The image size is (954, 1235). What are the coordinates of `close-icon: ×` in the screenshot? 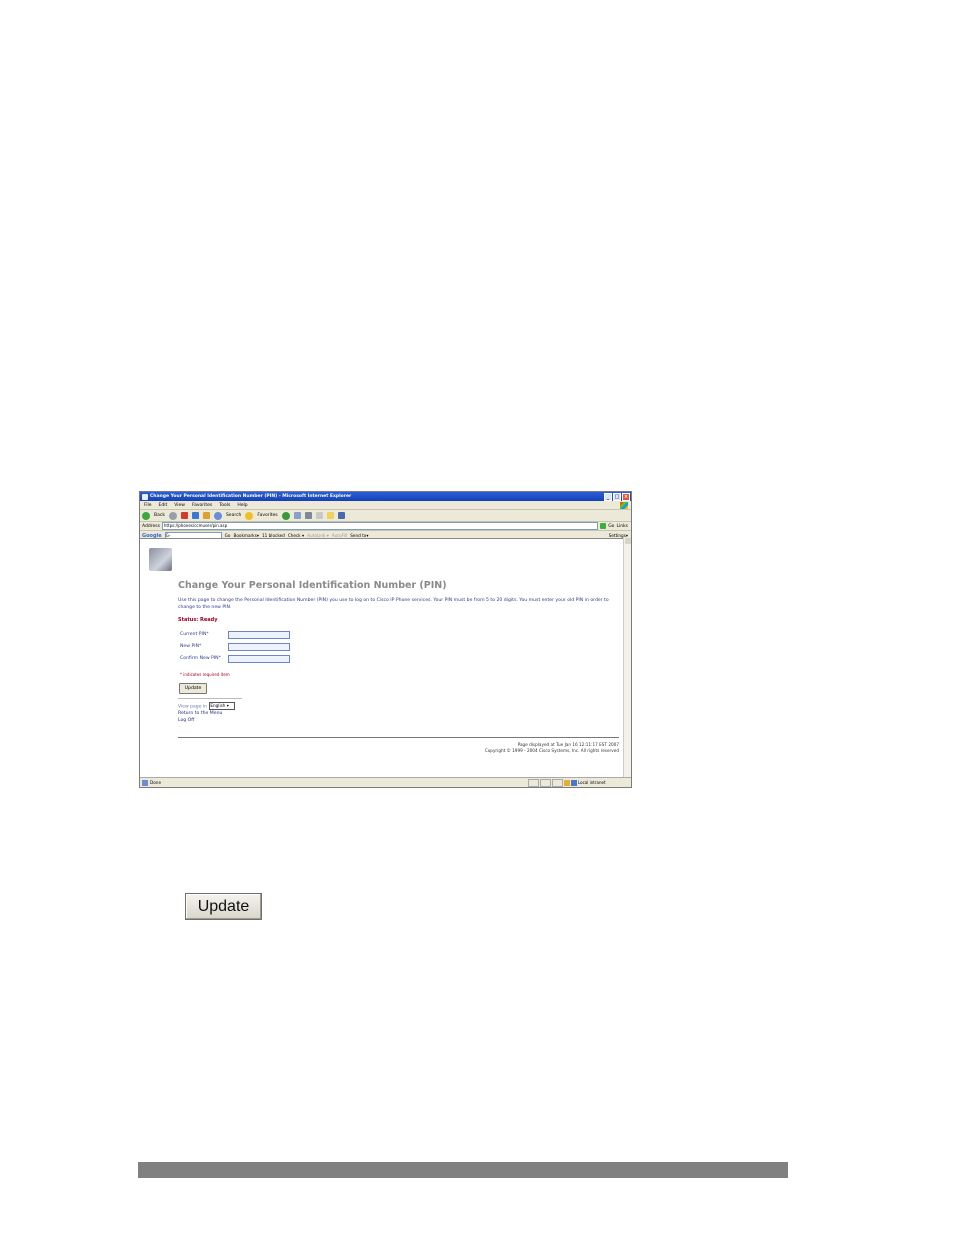 It's located at (626, 497).